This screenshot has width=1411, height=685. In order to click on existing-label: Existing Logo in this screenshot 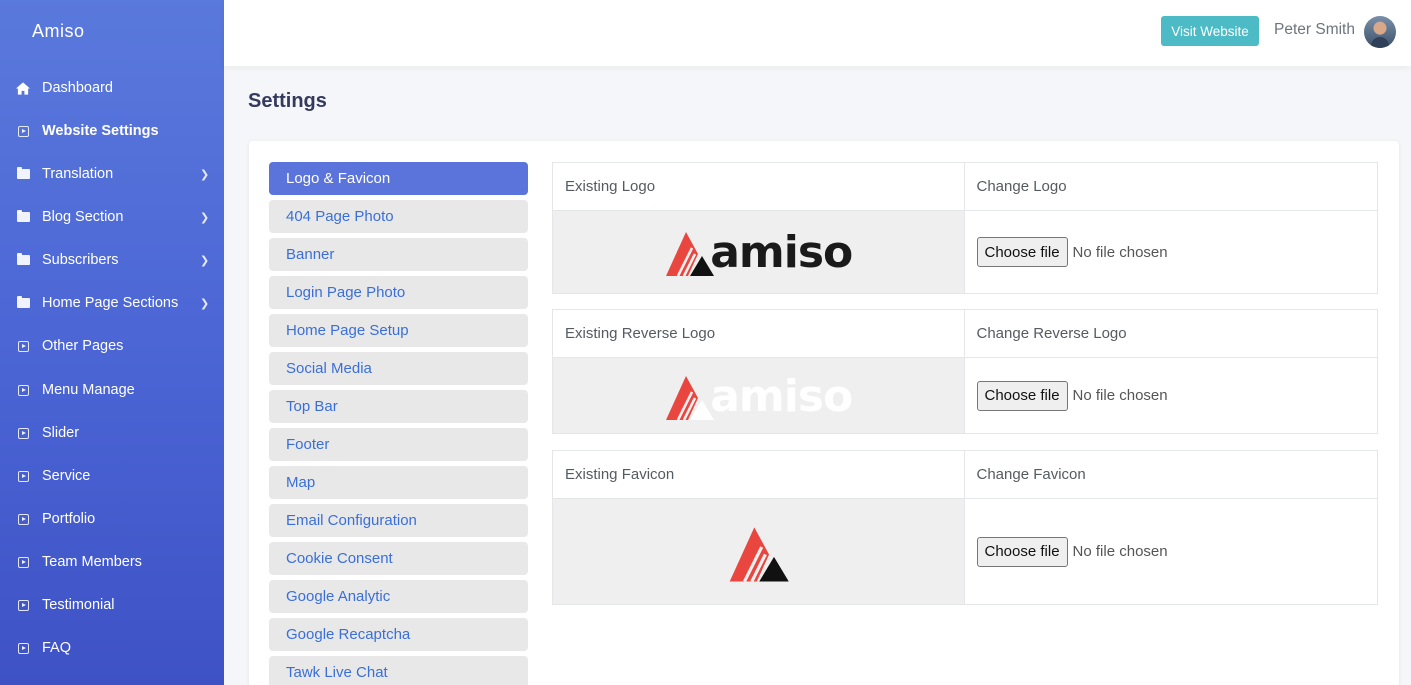, I will do `click(759, 187)`.